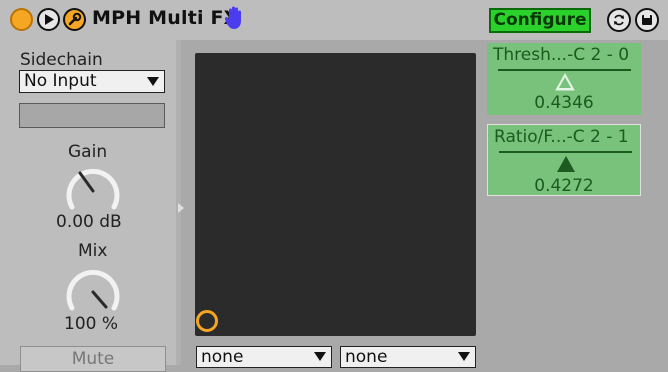 This screenshot has width=668, height=372. Describe the element at coordinates (88, 152) in the screenshot. I see `gain-label: Gain` at that location.